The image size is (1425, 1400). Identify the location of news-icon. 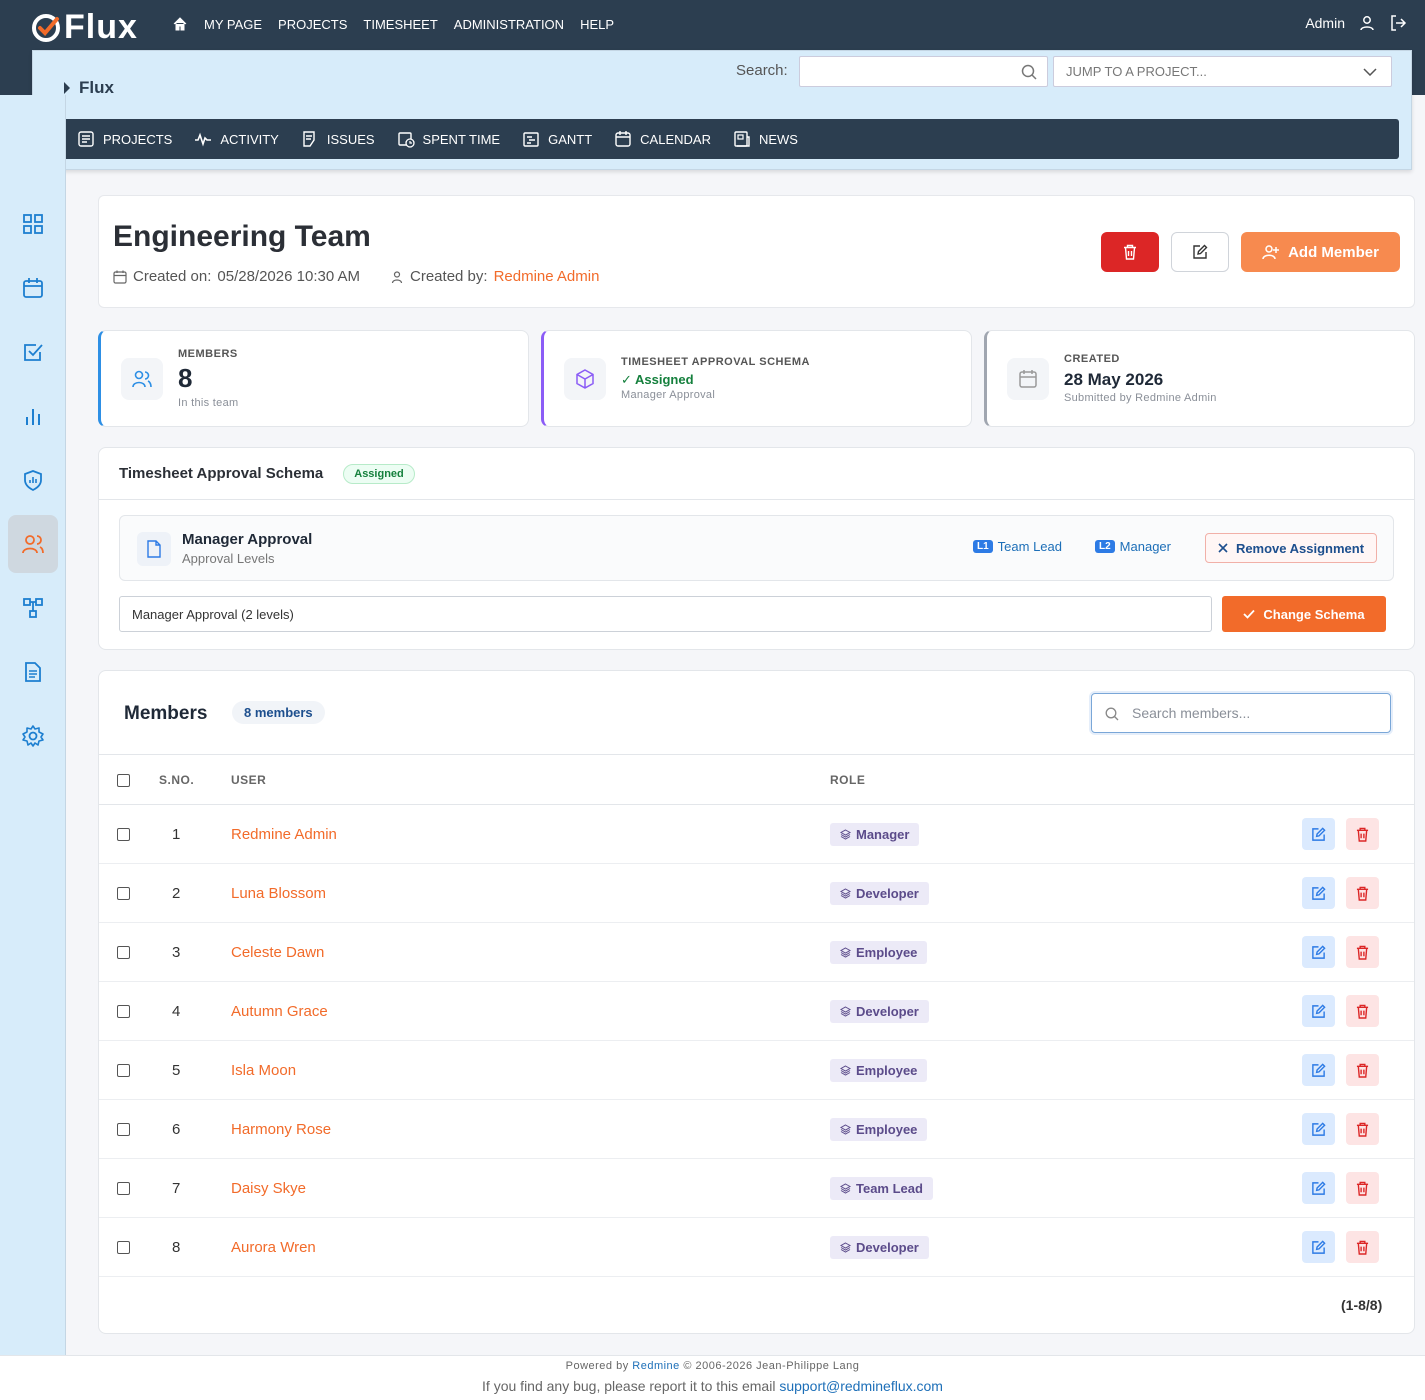
(742, 139).